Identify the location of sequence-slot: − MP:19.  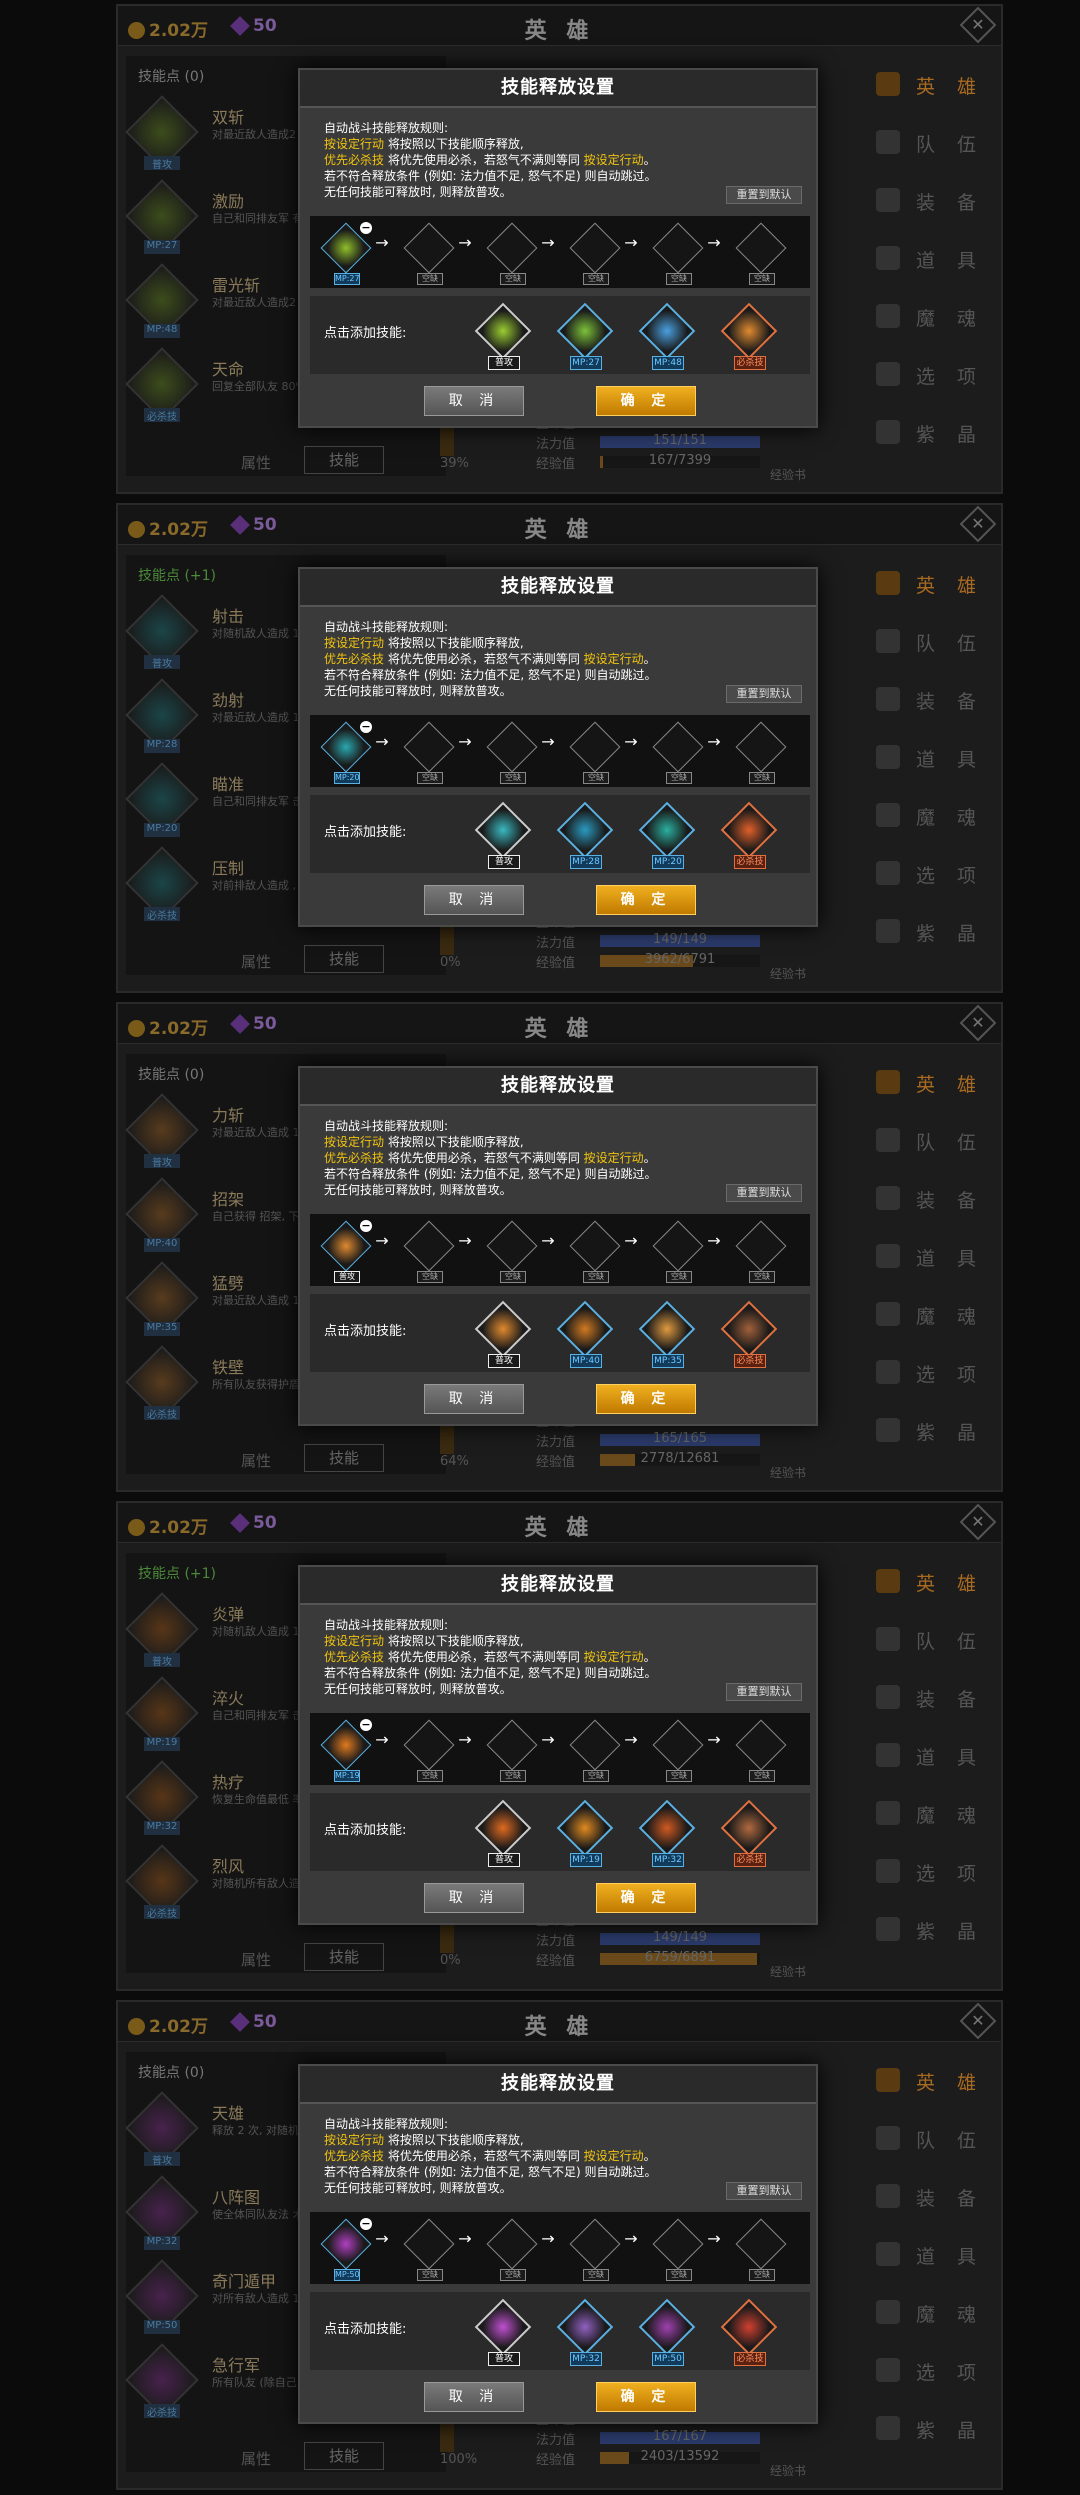
(346, 1750).